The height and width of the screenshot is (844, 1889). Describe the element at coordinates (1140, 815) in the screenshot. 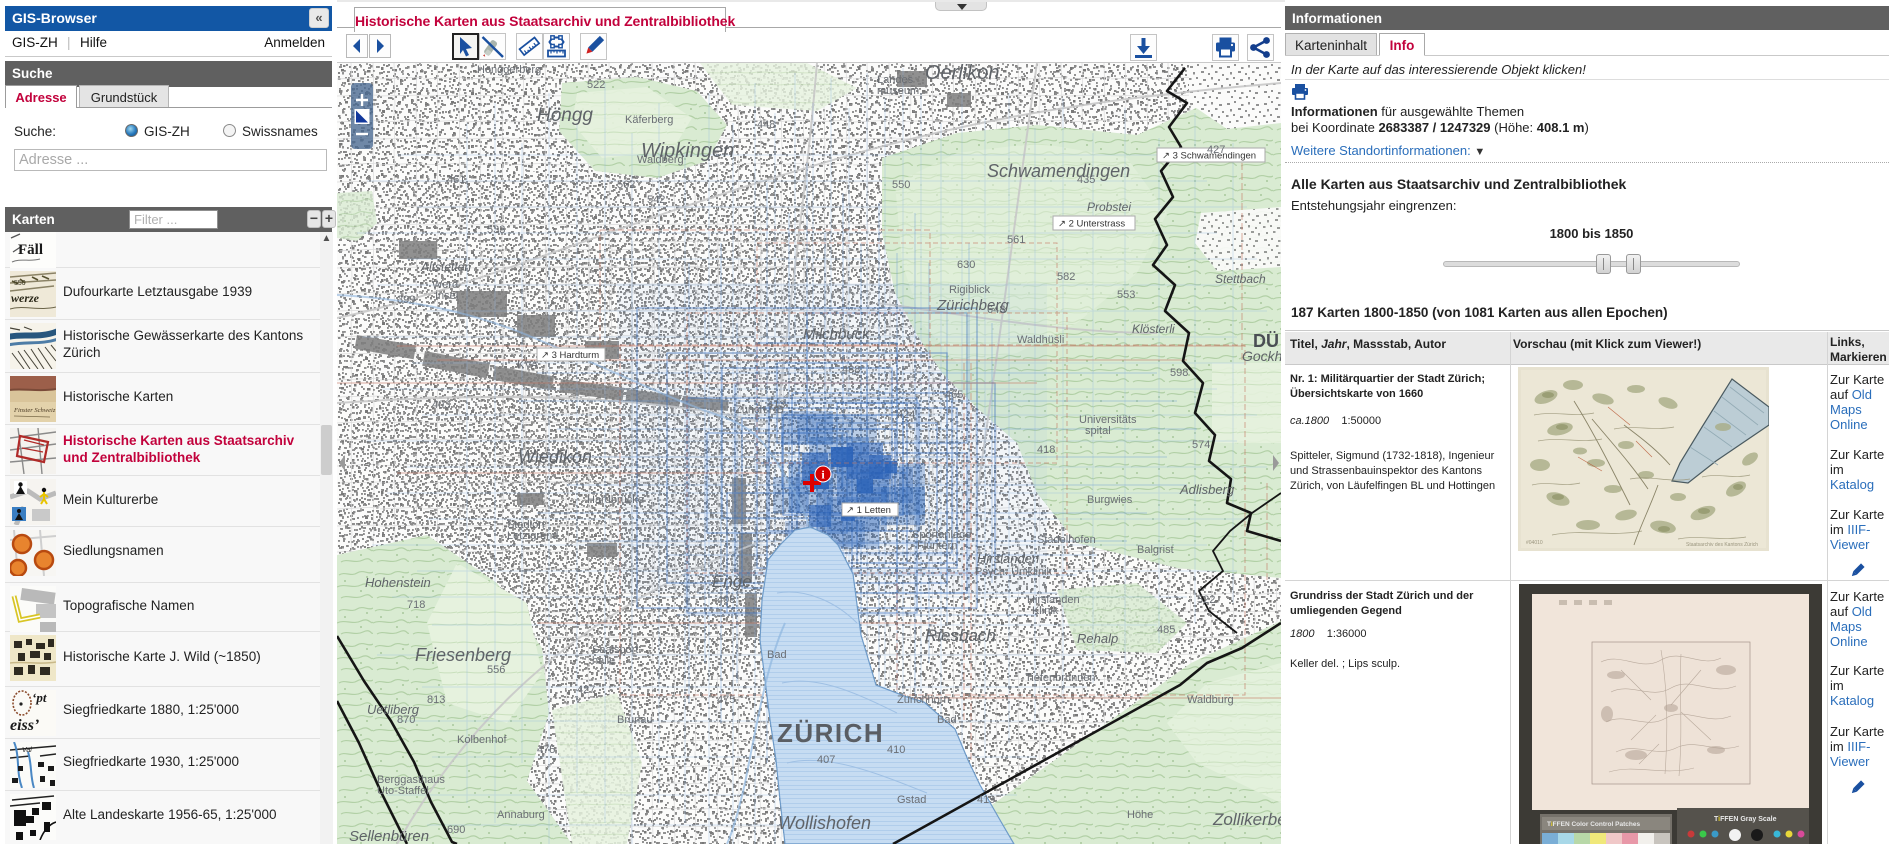

I see `svg-text: Höhe` at that location.